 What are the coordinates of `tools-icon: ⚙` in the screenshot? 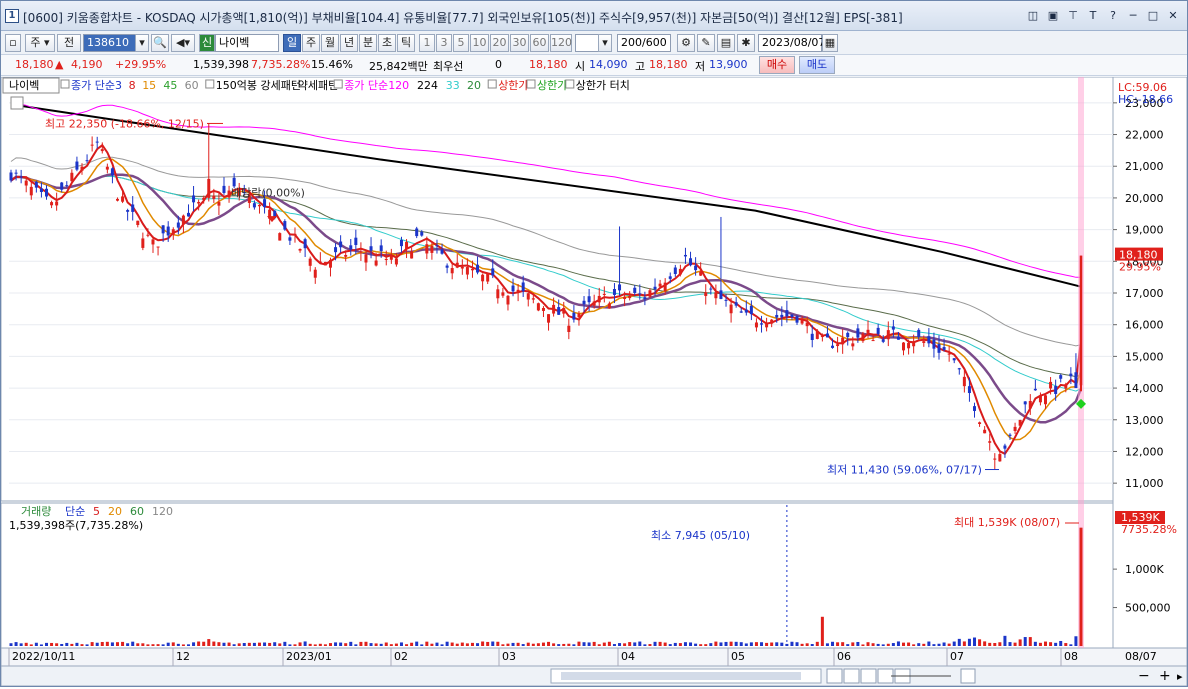 It's located at (686, 43).